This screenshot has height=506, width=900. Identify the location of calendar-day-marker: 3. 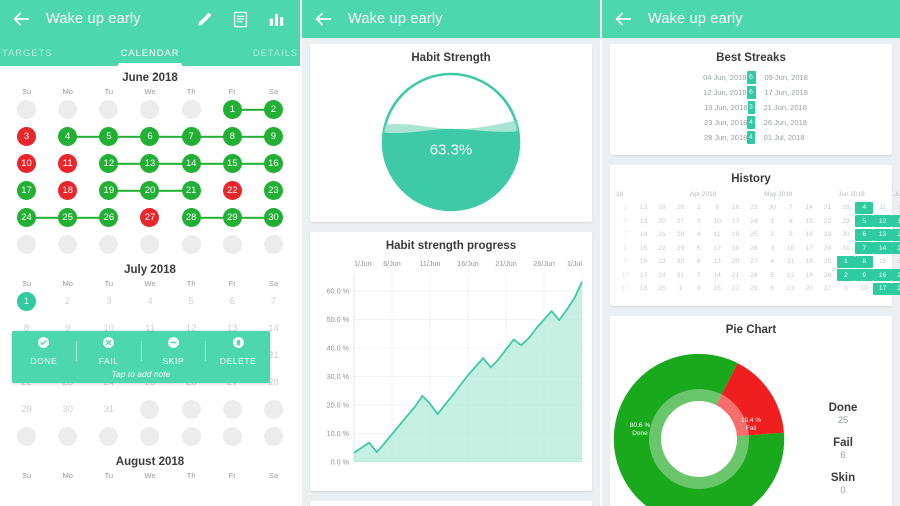
(108, 301).